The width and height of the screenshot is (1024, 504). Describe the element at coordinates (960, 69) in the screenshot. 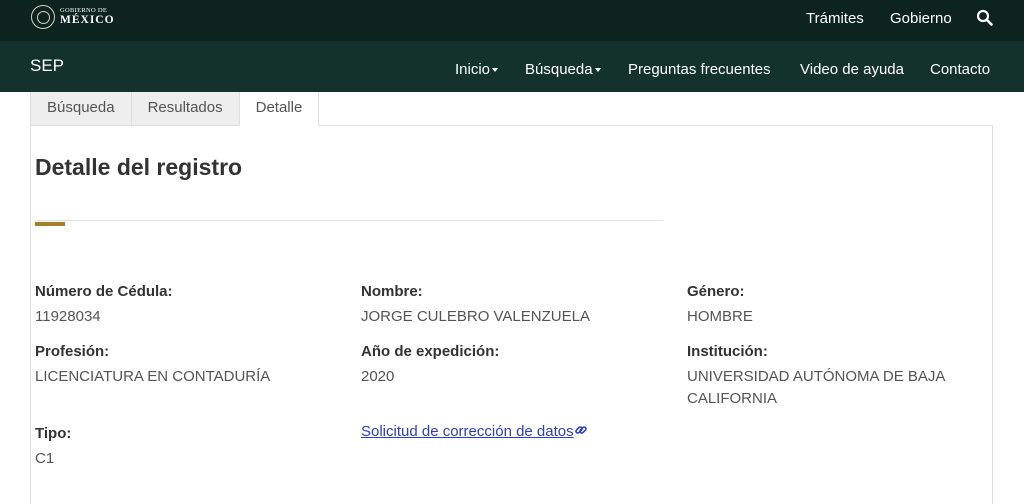

I see `nav-item-contacto: Contacto` at that location.